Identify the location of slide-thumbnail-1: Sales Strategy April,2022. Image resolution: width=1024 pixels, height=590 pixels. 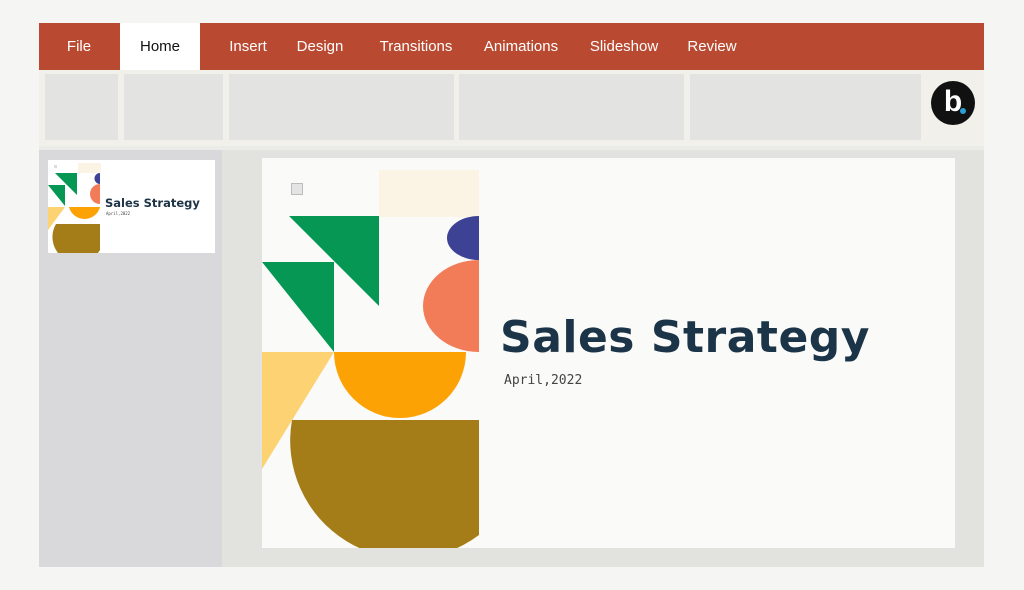
(131, 206).